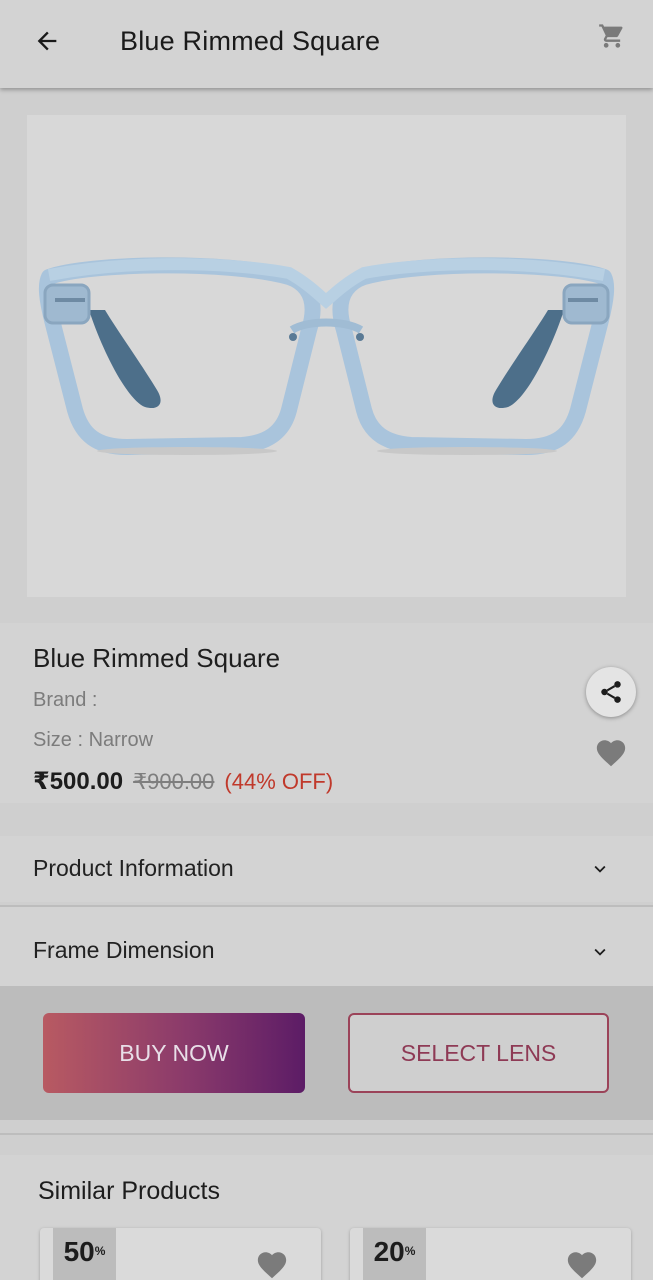 This screenshot has width=653, height=1280. I want to click on share-icon, so click(611, 692).